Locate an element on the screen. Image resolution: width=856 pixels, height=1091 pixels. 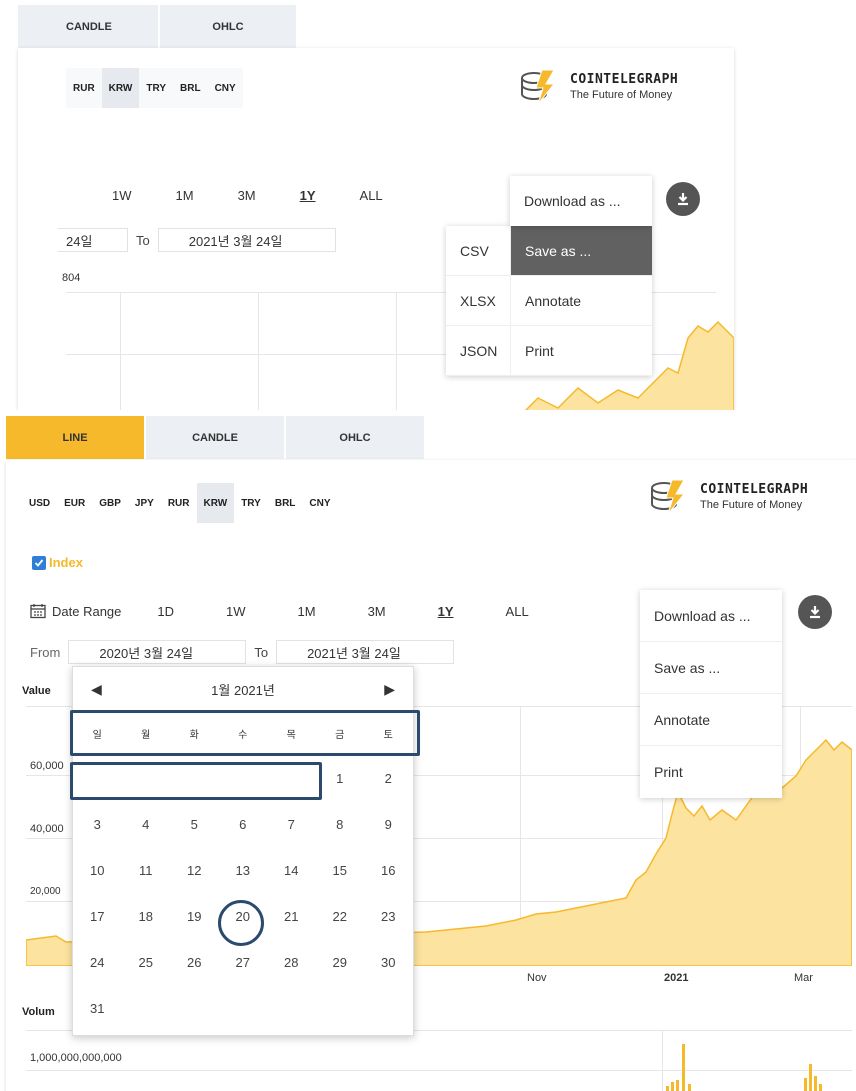
calendar-day: 27 is located at coordinates (243, 962).